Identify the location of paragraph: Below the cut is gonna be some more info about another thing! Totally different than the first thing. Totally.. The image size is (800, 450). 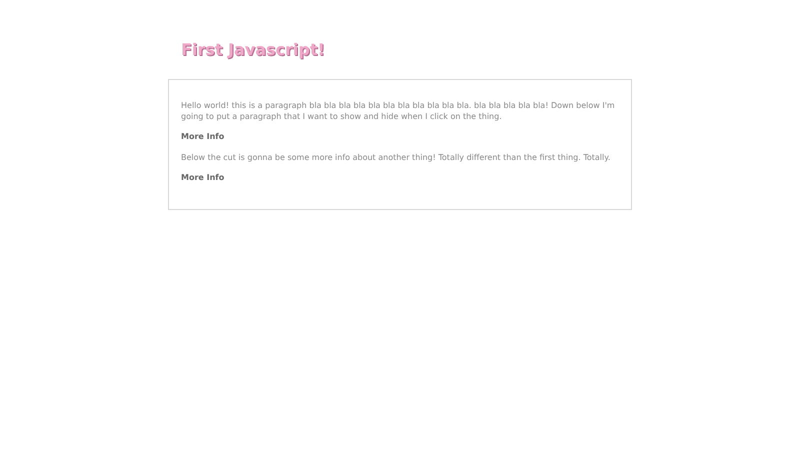
(396, 157).